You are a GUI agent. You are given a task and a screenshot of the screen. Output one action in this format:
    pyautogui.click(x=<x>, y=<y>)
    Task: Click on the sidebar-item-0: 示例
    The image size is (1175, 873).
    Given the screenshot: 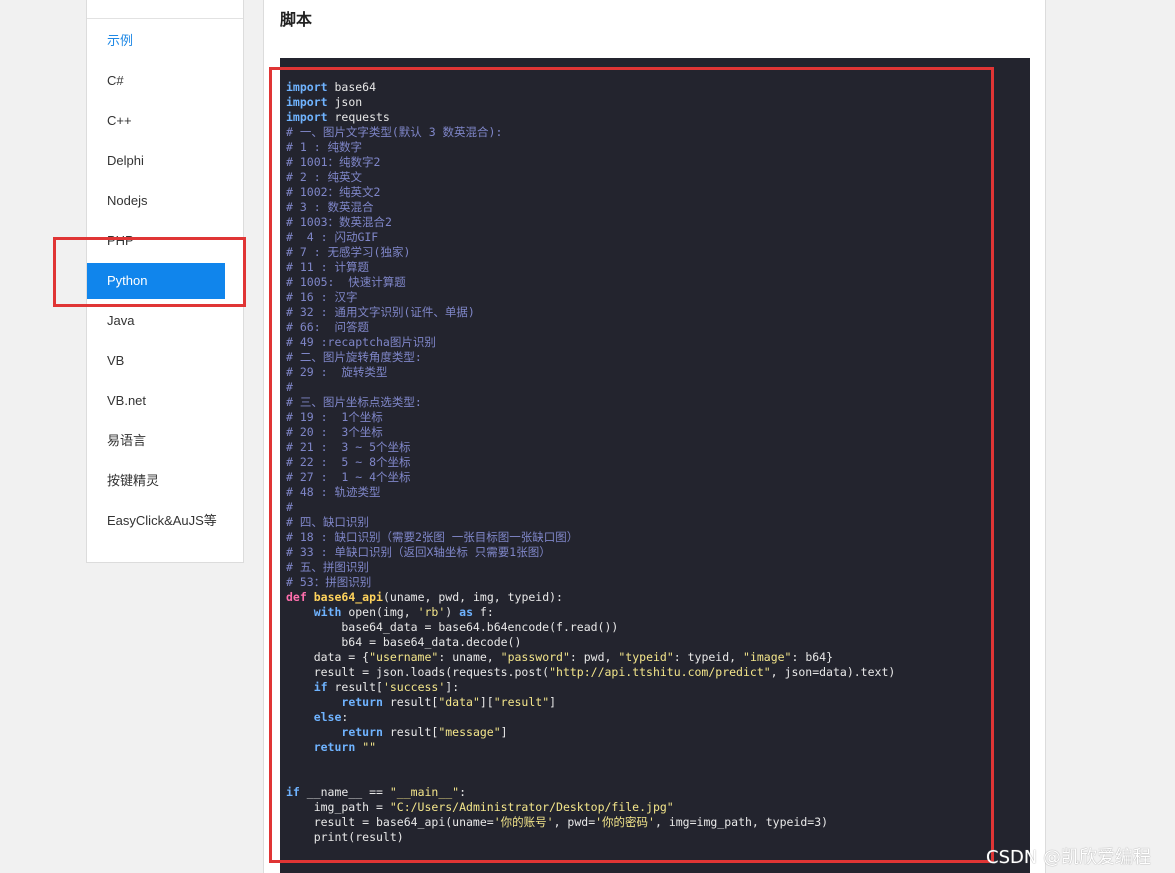 What is the action you would take?
    pyautogui.click(x=156, y=41)
    